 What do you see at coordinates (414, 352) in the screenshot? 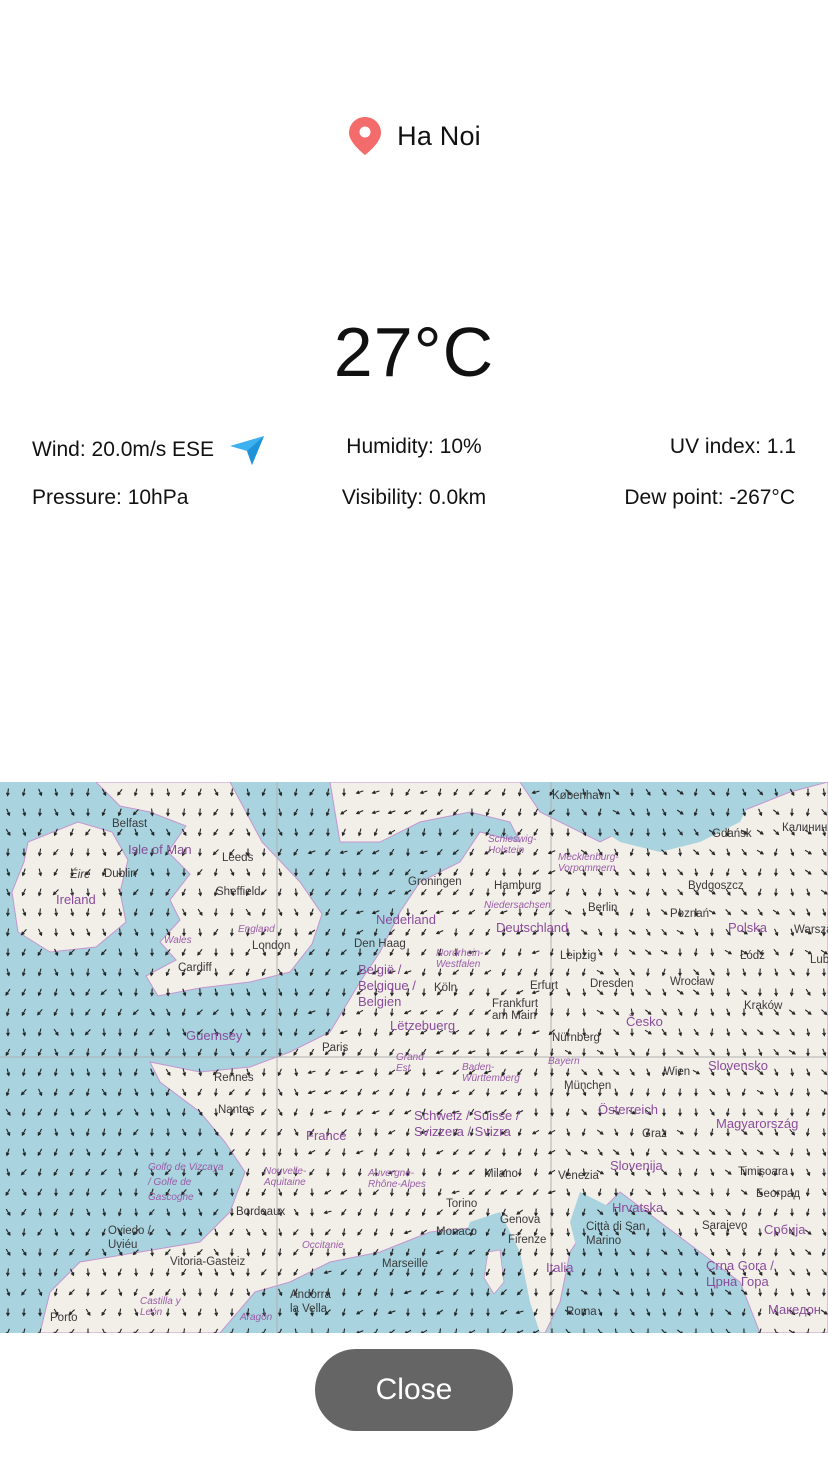
I see `temperature-value: 27°C` at bounding box center [414, 352].